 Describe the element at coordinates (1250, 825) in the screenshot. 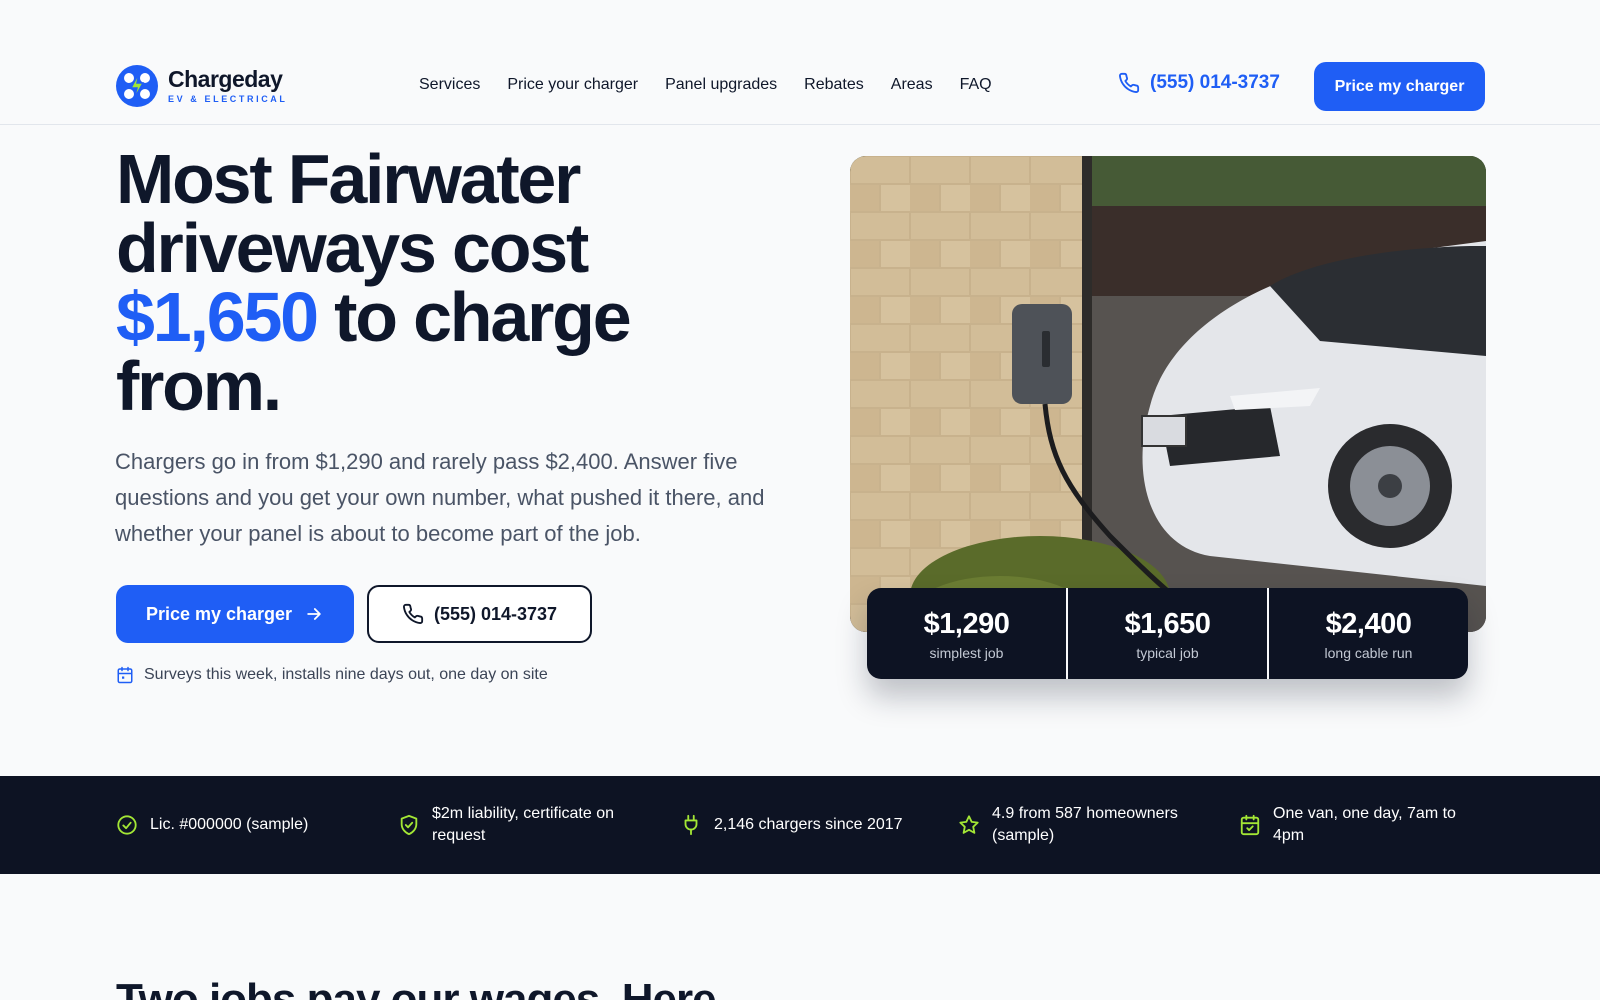

I see `calendar-check-icon` at that location.